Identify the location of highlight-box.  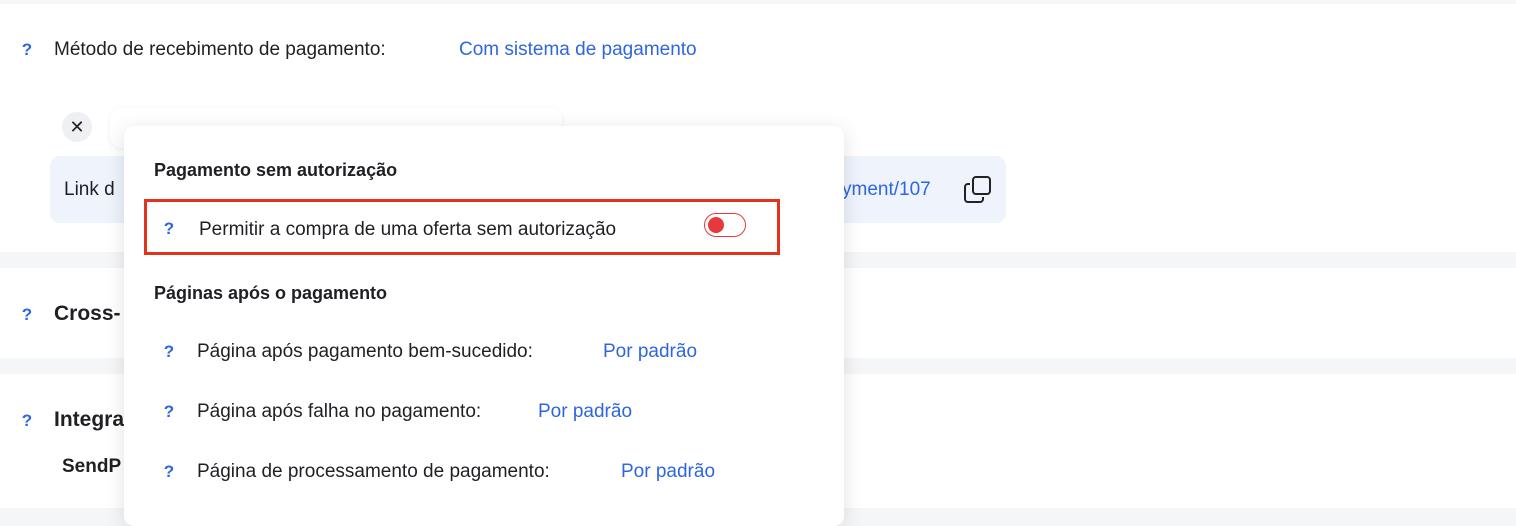
(462, 227).